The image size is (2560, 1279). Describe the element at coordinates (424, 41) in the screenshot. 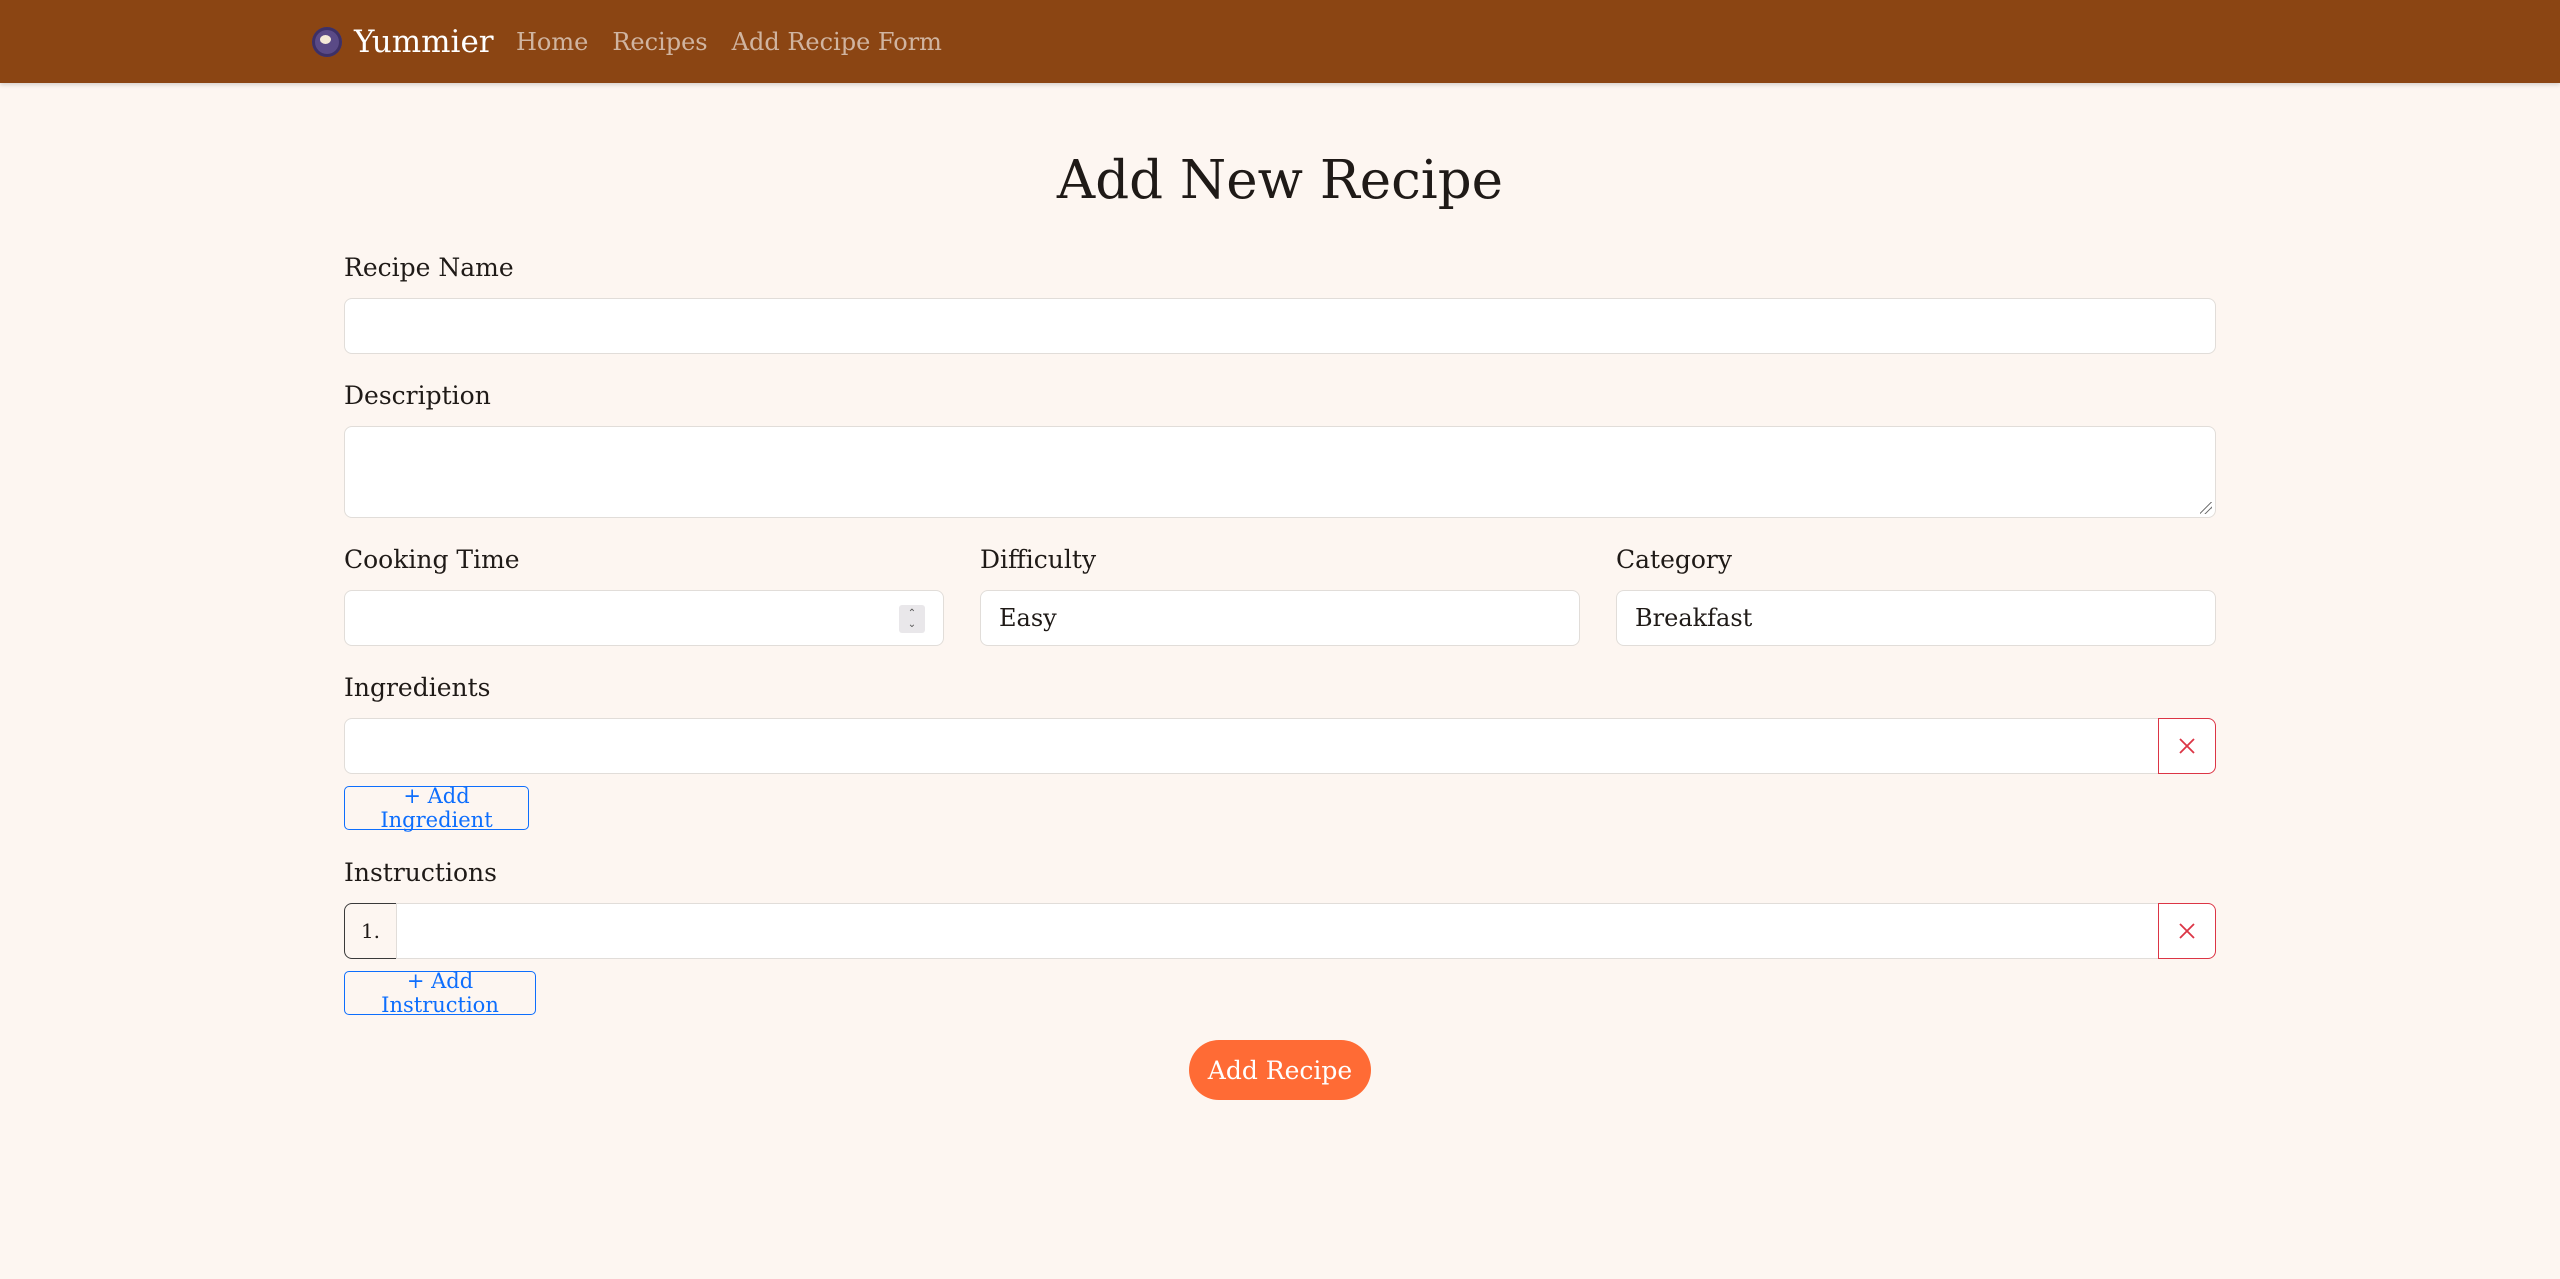

I see `brand-name: Yummier` at that location.